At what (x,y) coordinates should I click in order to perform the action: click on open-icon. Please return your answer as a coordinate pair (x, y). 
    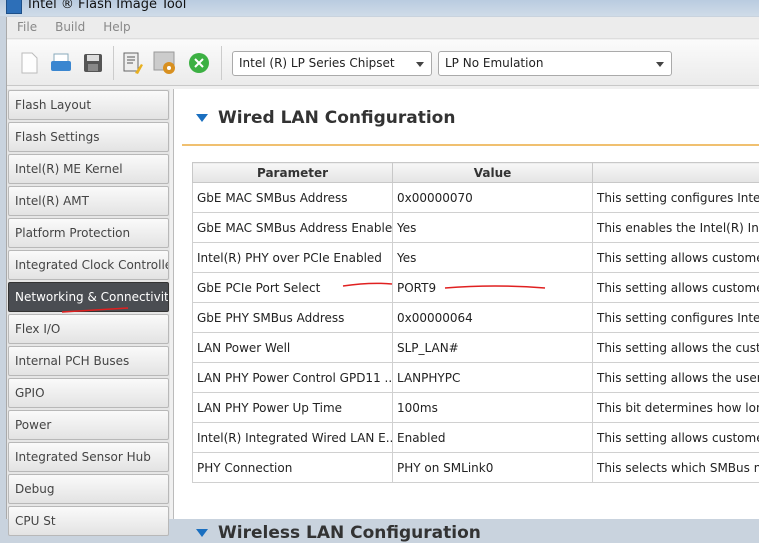
    Looking at the image, I should click on (61, 63).